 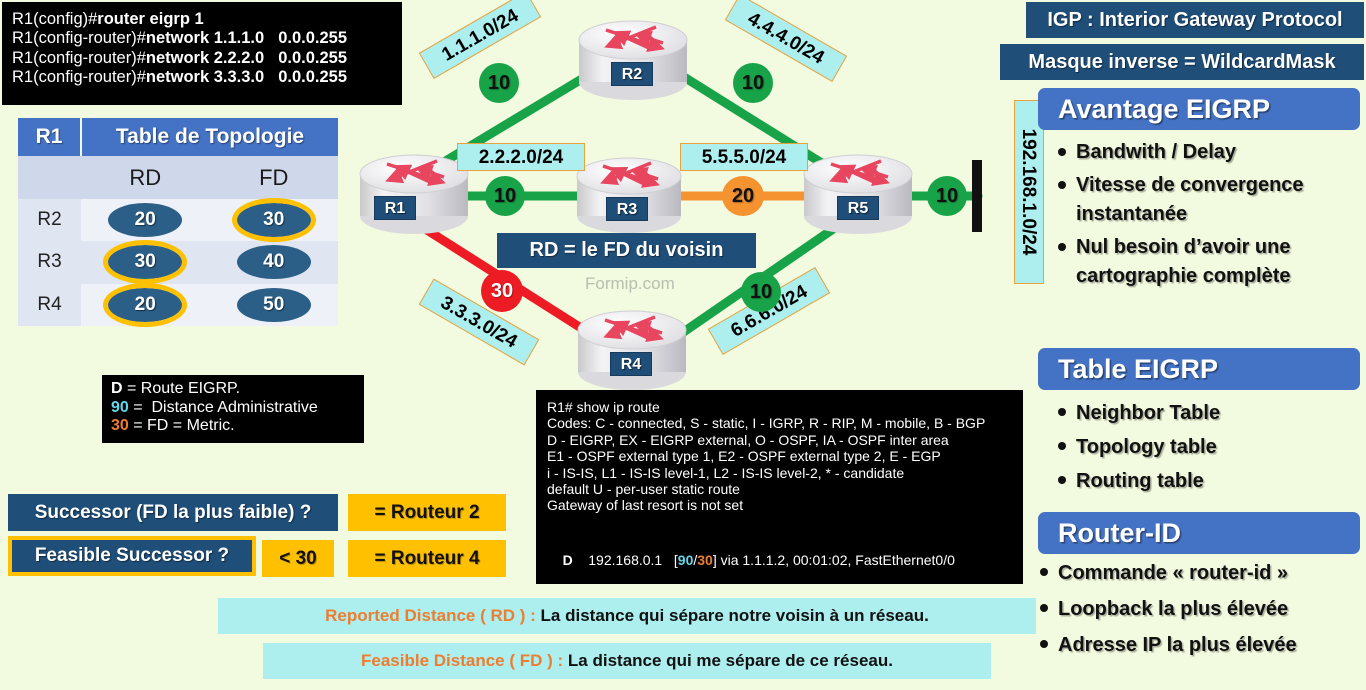 What do you see at coordinates (730, 660) in the screenshot?
I see `fd-text: La distance qui me sépare de ce réseau.` at bounding box center [730, 660].